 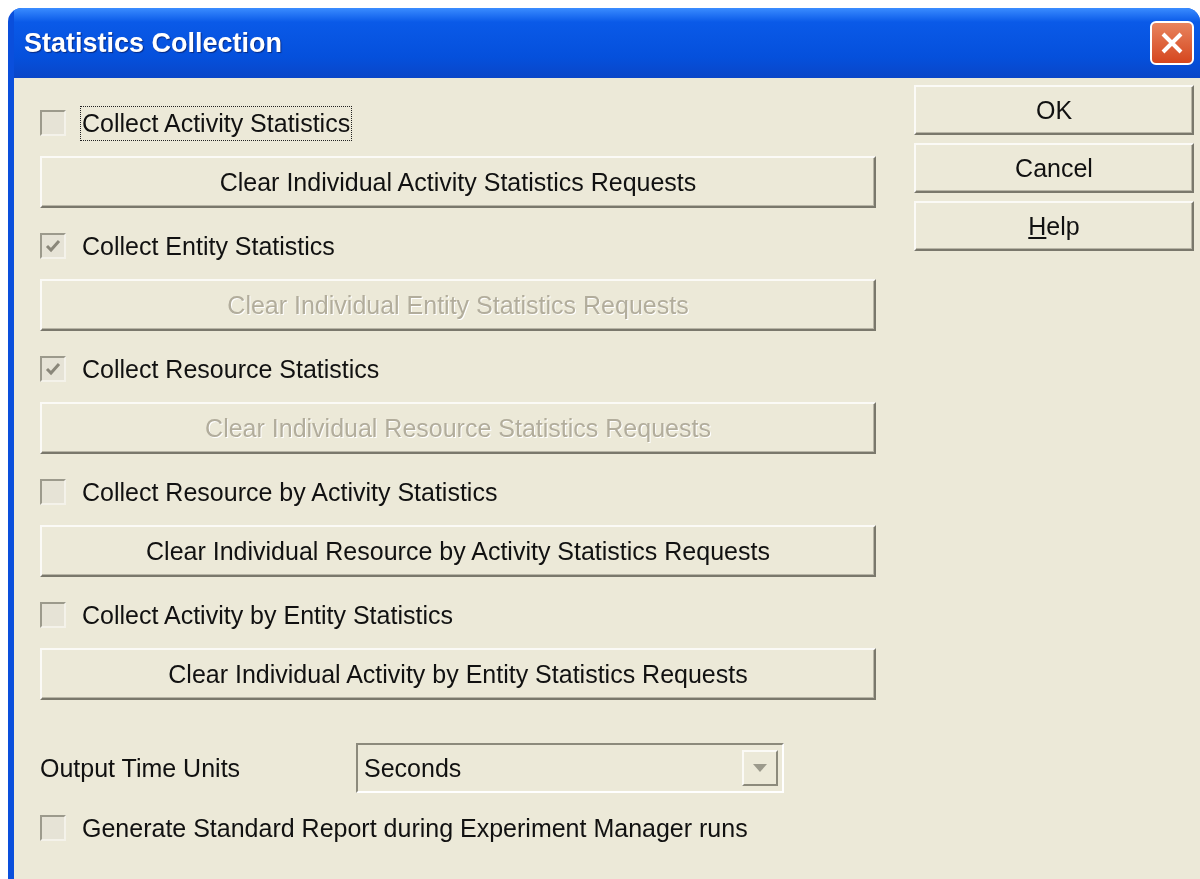 I want to click on close-button, so click(x=1172, y=43).